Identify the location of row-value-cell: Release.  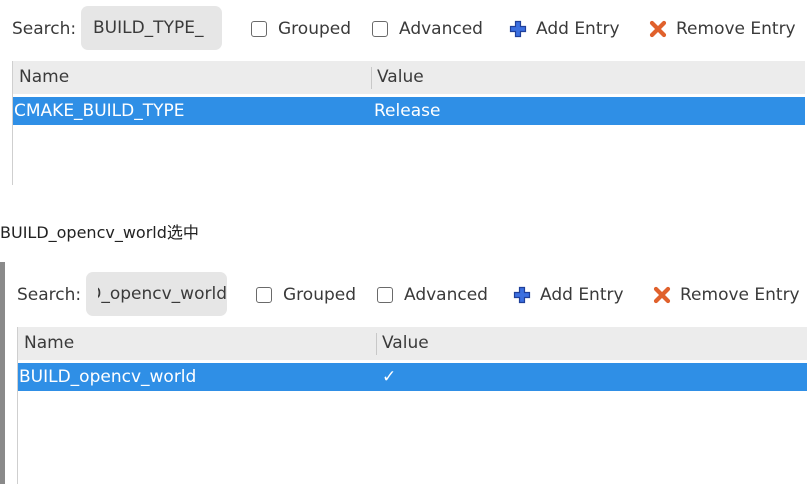
(407, 111).